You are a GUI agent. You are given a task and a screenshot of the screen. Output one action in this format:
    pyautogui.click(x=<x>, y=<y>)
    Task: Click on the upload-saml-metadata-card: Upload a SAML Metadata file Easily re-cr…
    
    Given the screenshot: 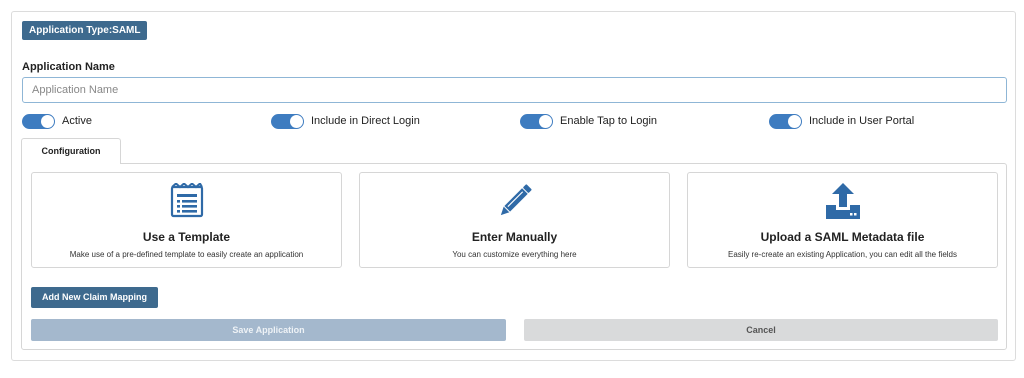 What is the action you would take?
    pyautogui.click(x=842, y=220)
    